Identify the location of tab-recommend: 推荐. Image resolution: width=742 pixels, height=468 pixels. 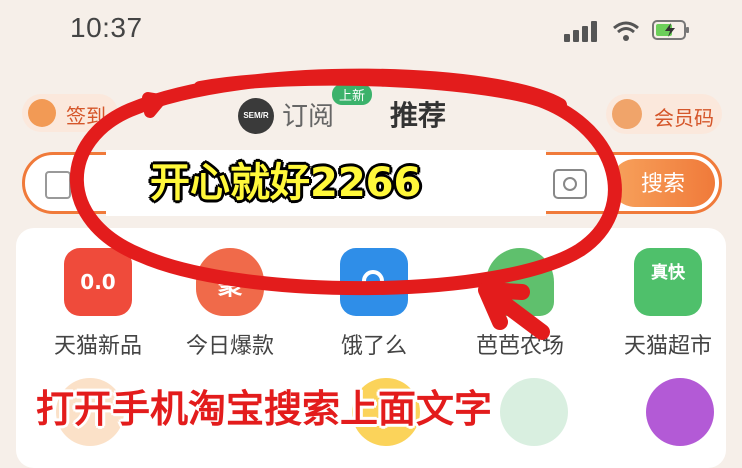
(418, 114).